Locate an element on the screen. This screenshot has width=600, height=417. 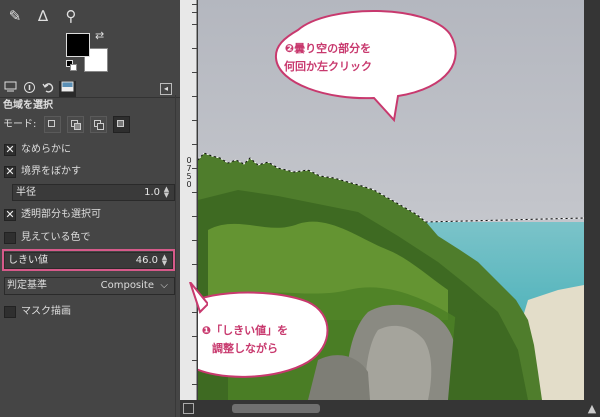
tab-menu-button: ◂ is located at coordinates (166, 89).